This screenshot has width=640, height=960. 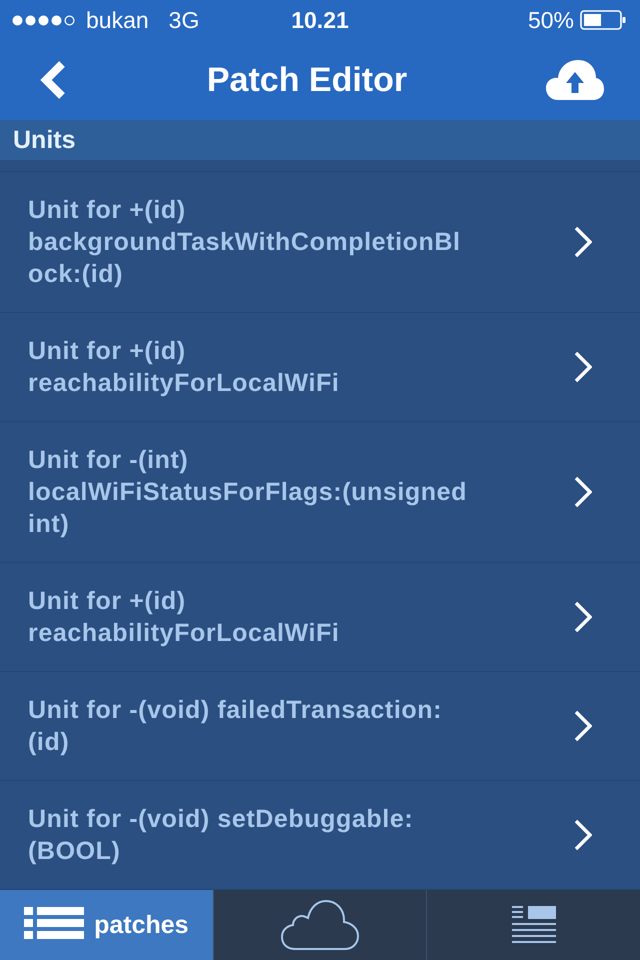 I want to click on upload-button, so click(x=575, y=80).